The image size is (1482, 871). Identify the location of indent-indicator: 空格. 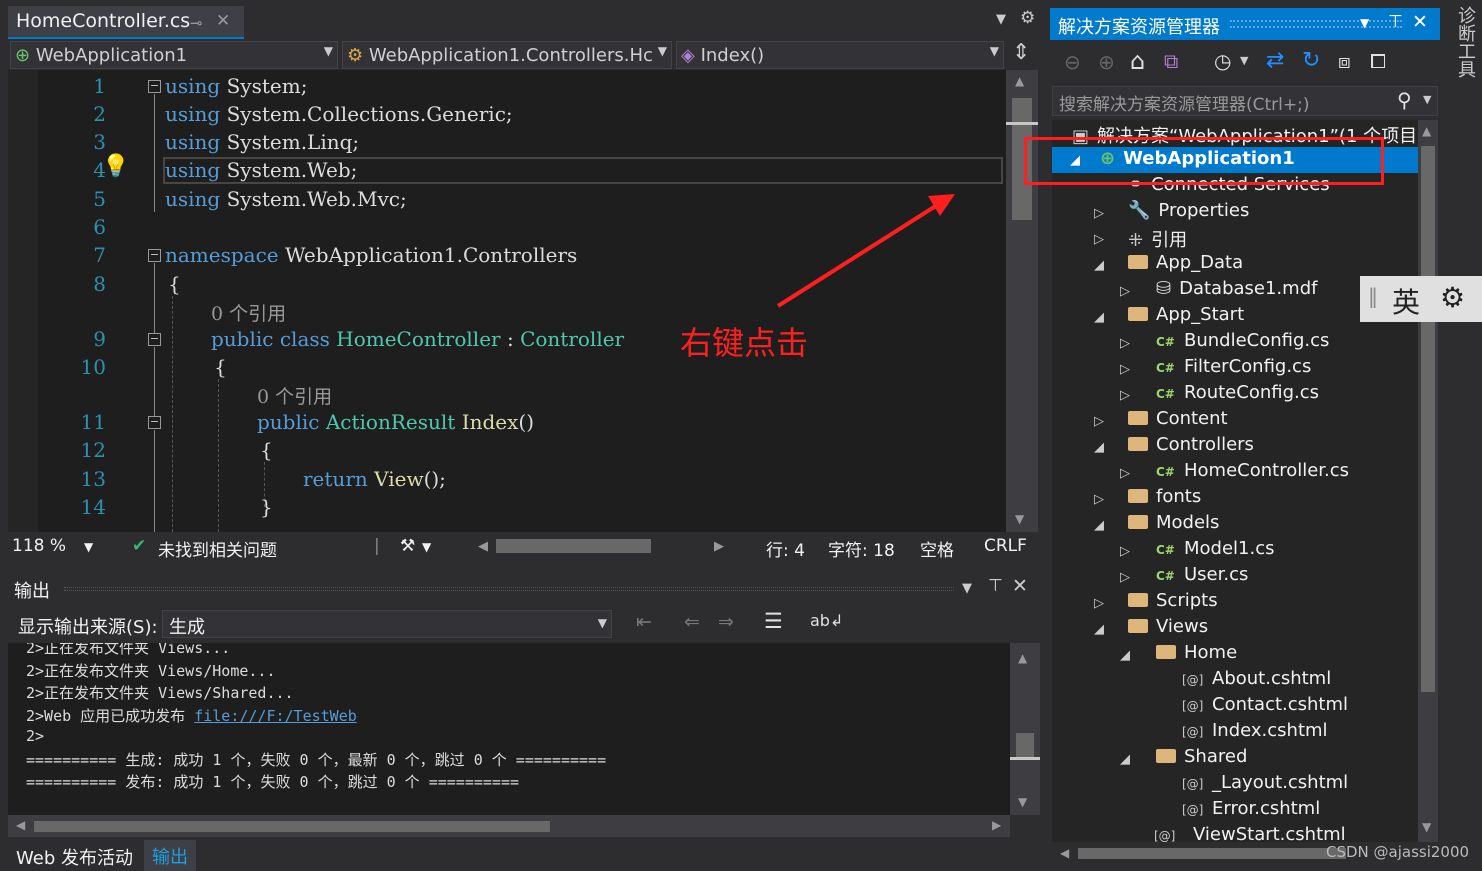
(937, 548).